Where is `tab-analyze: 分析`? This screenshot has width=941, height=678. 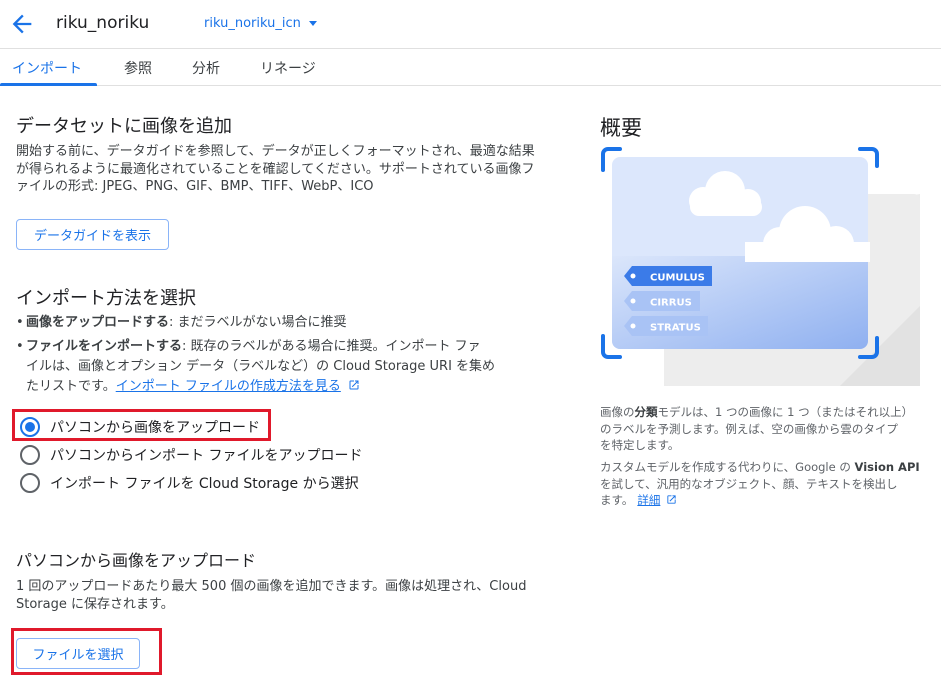 tab-analyze: 分析 is located at coordinates (206, 68).